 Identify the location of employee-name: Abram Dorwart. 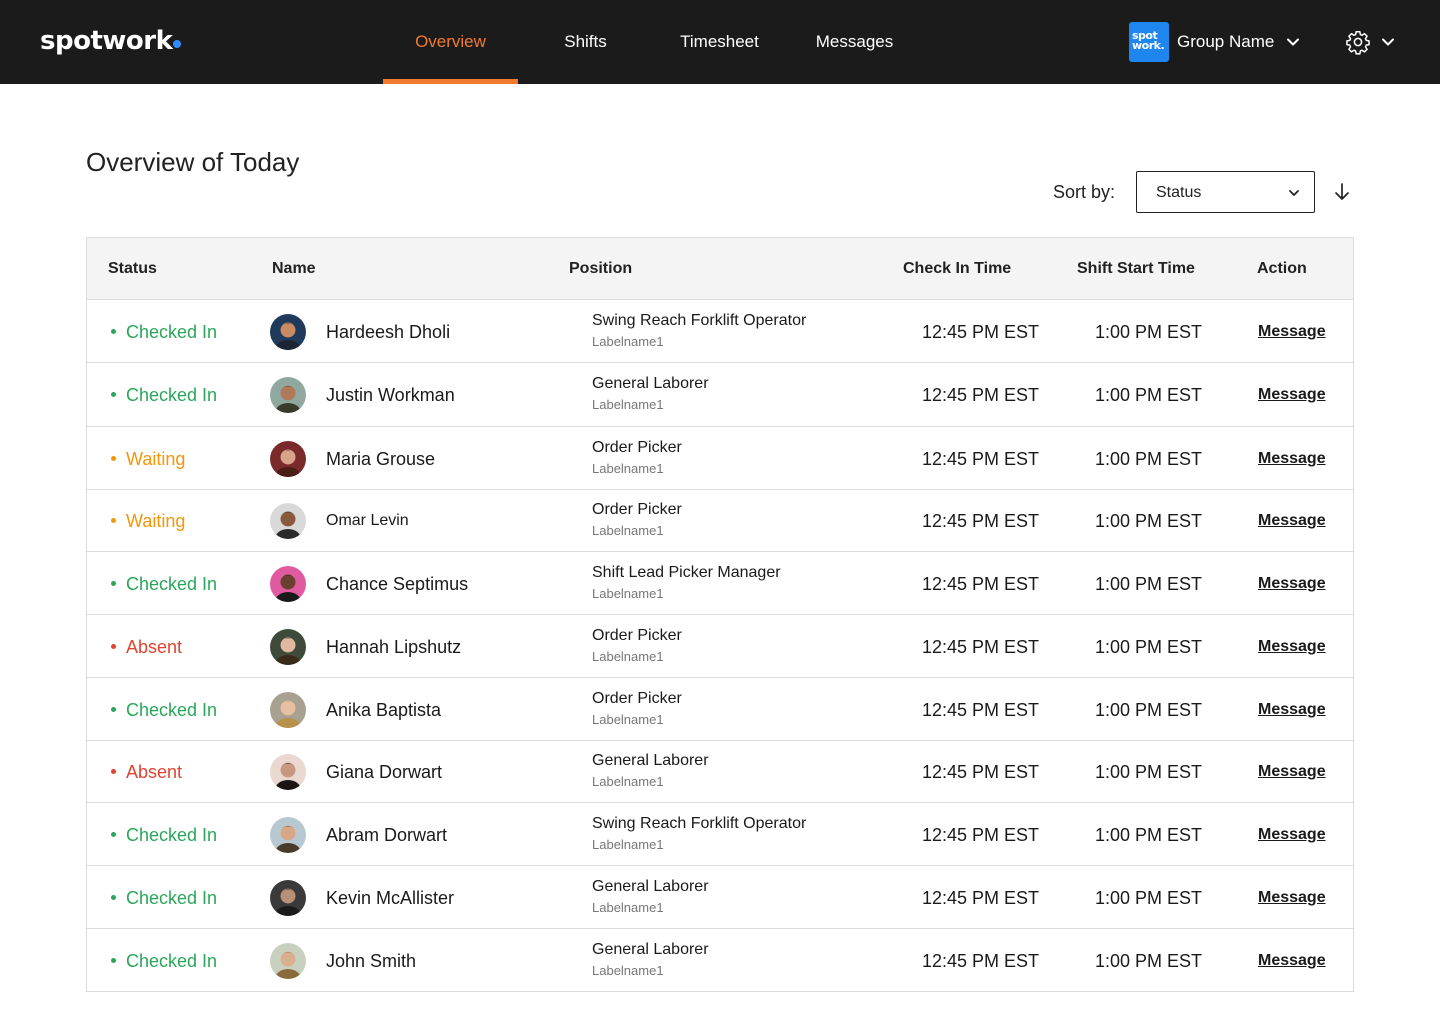
(387, 835).